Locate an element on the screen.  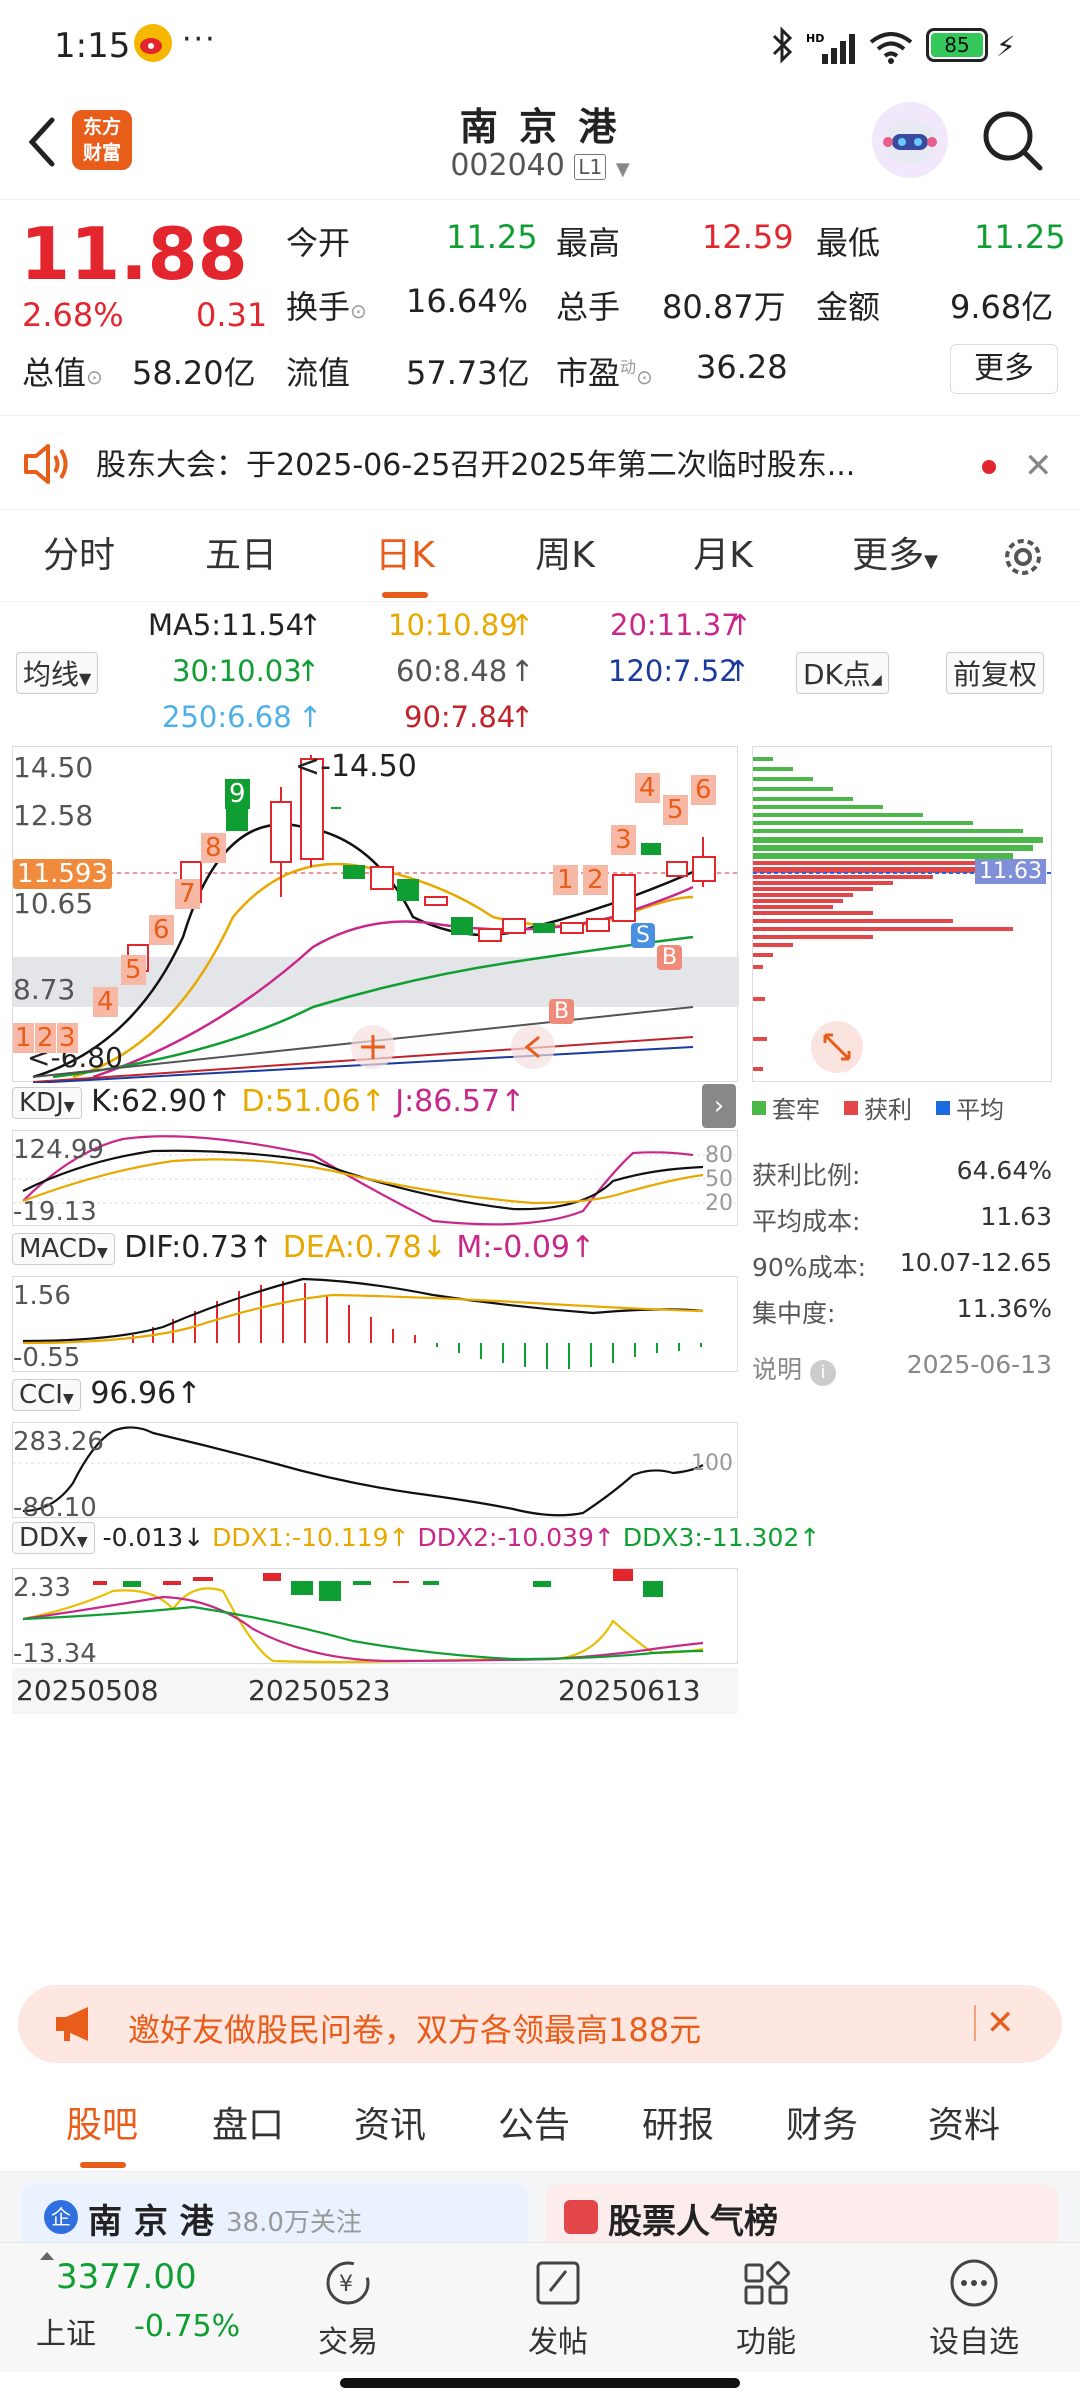
bar-icon: 企 is located at coordinates (61, 2217).